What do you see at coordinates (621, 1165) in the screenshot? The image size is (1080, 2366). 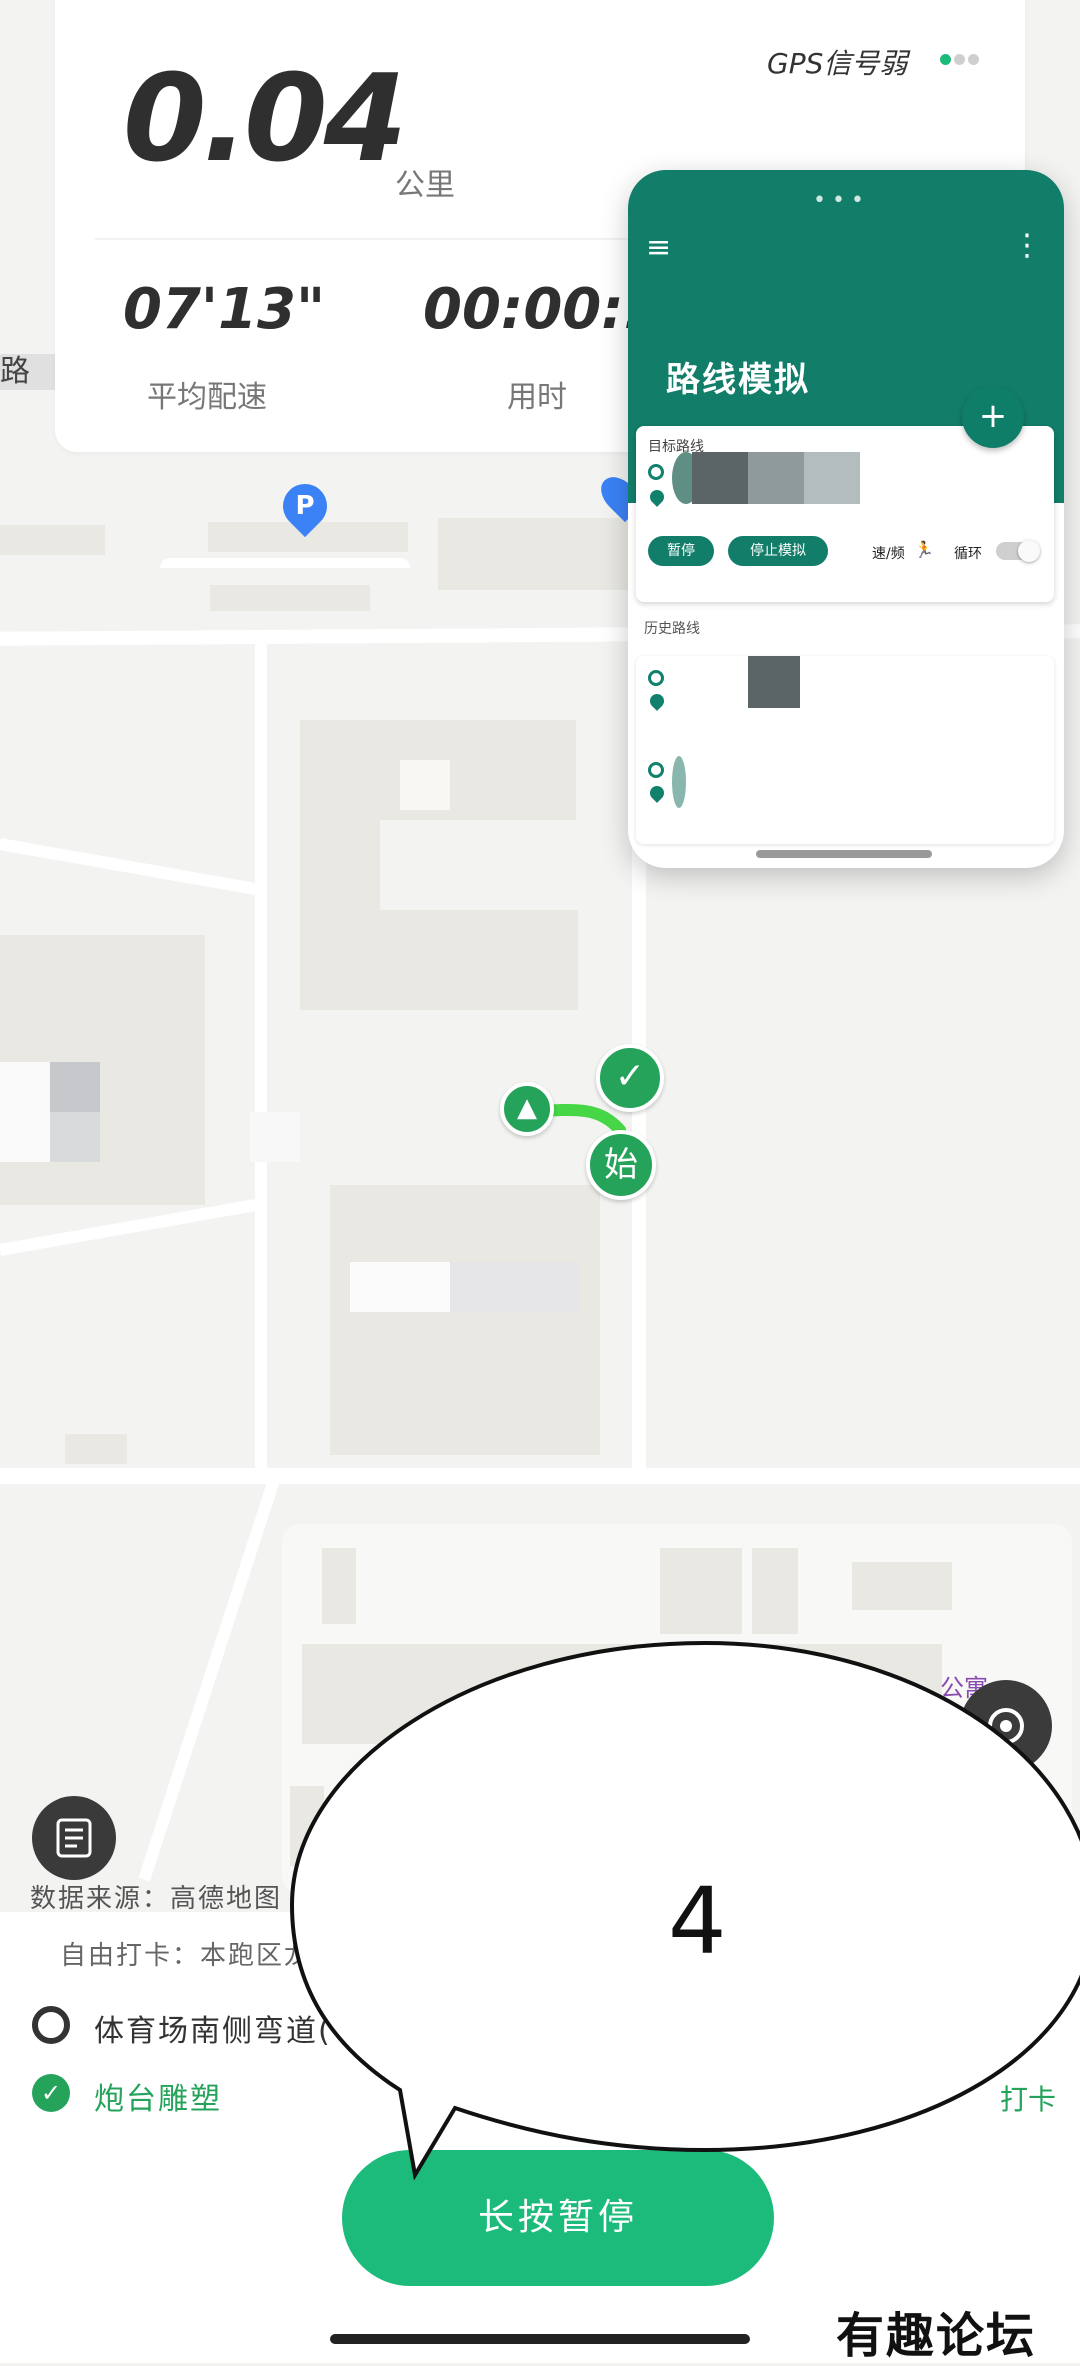 I see `start-marker: 始` at bounding box center [621, 1165].